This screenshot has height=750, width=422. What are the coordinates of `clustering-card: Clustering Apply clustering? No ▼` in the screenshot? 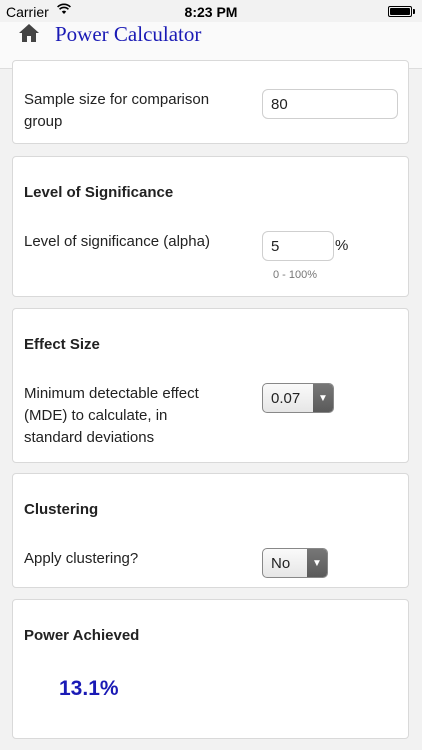 It's located at (210, 530).